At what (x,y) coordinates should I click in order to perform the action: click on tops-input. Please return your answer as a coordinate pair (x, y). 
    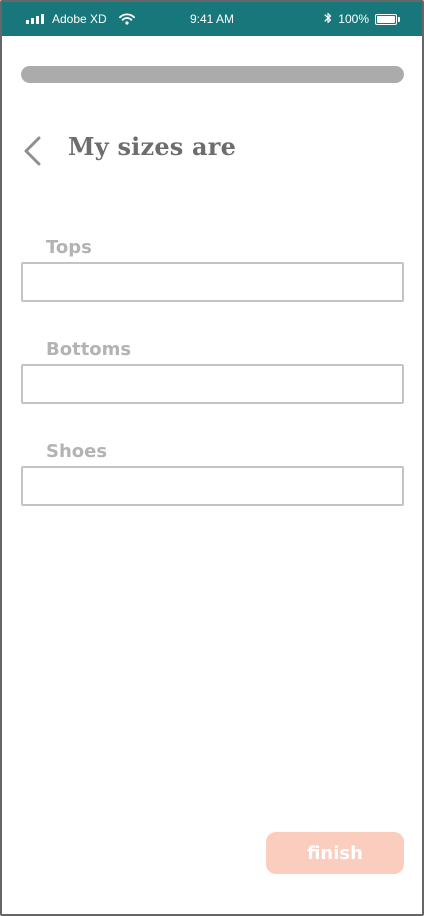
    Looking at the image, I should click on (212, 282).